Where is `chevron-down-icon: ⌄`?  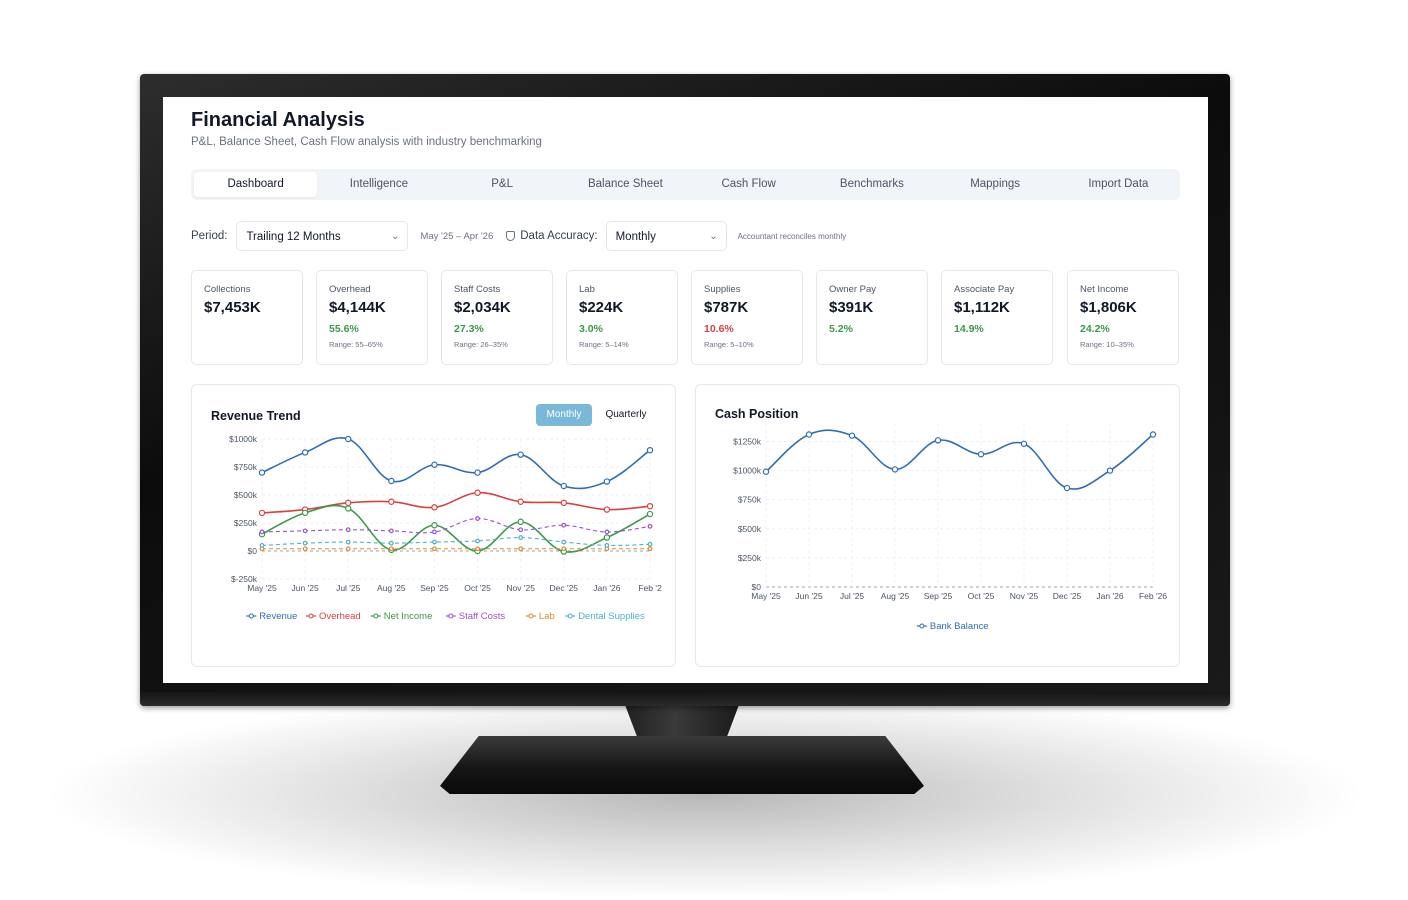 chevron-down-icon: ⌄ is located at coordinates (713, 236).